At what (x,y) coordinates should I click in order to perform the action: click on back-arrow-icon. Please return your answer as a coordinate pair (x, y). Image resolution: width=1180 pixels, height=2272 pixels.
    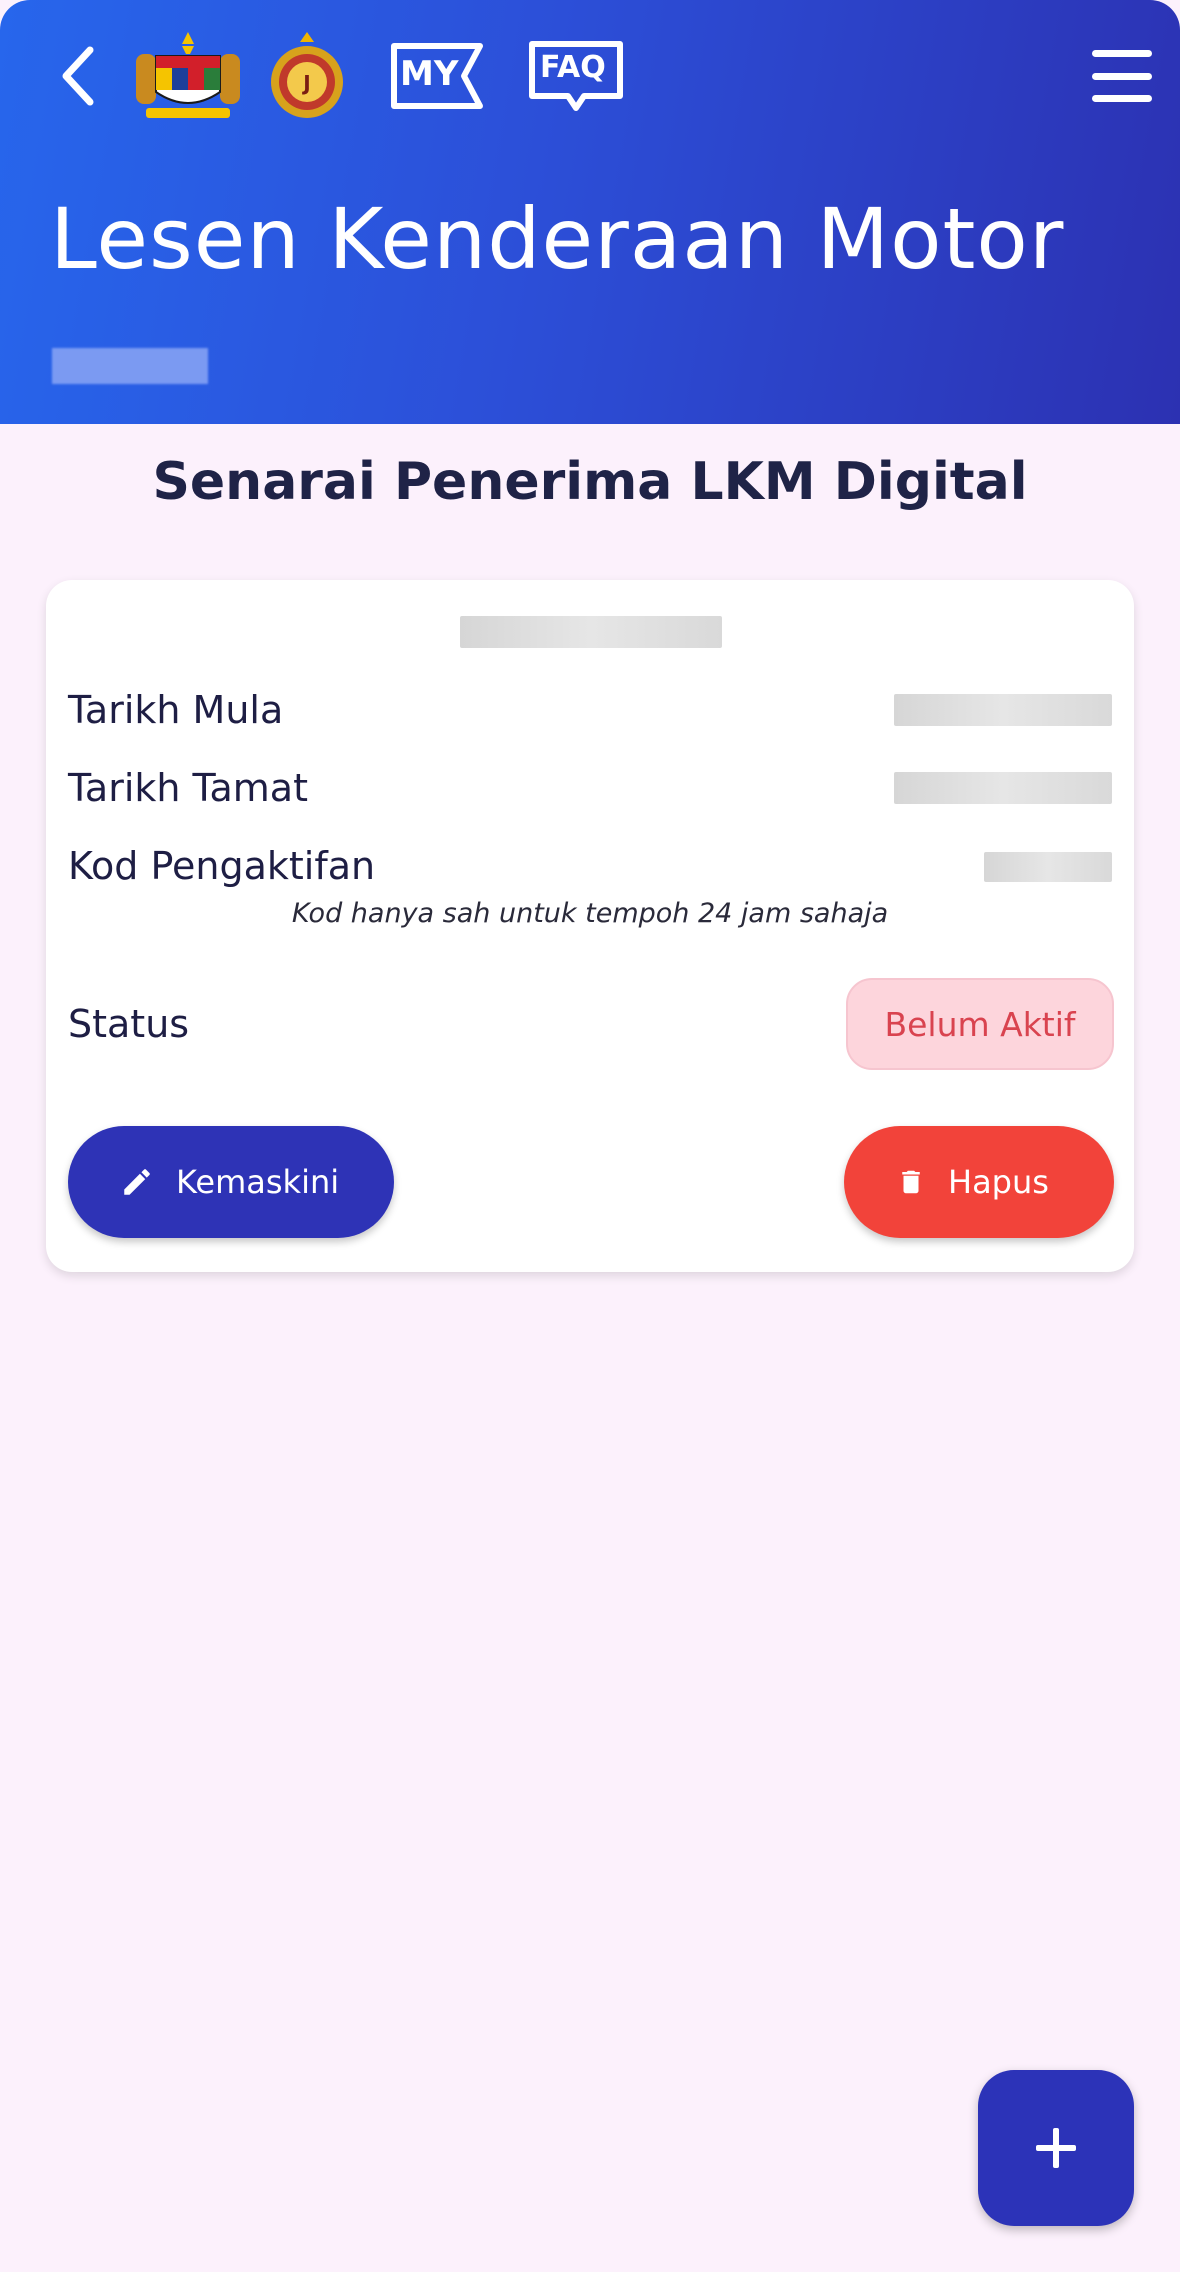
    Looking at the image, I should click on (78, 76).